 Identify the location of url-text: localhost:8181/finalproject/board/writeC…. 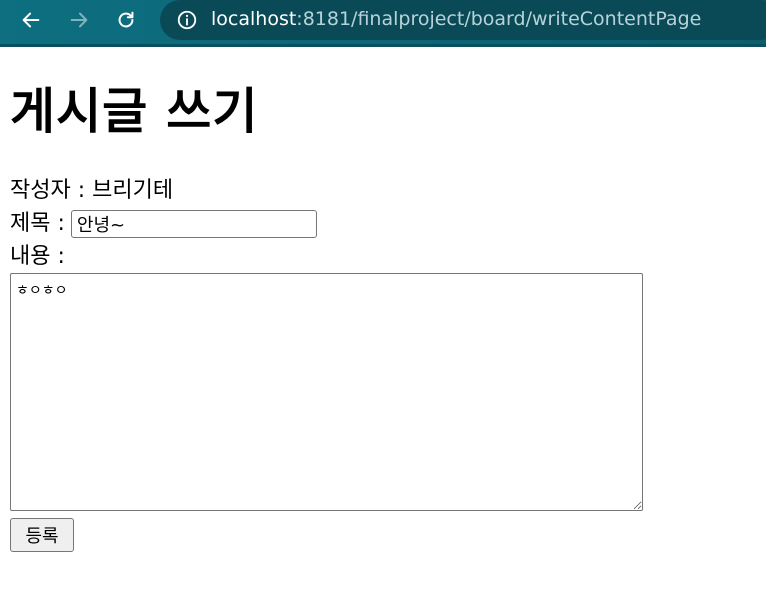
(456, 19).